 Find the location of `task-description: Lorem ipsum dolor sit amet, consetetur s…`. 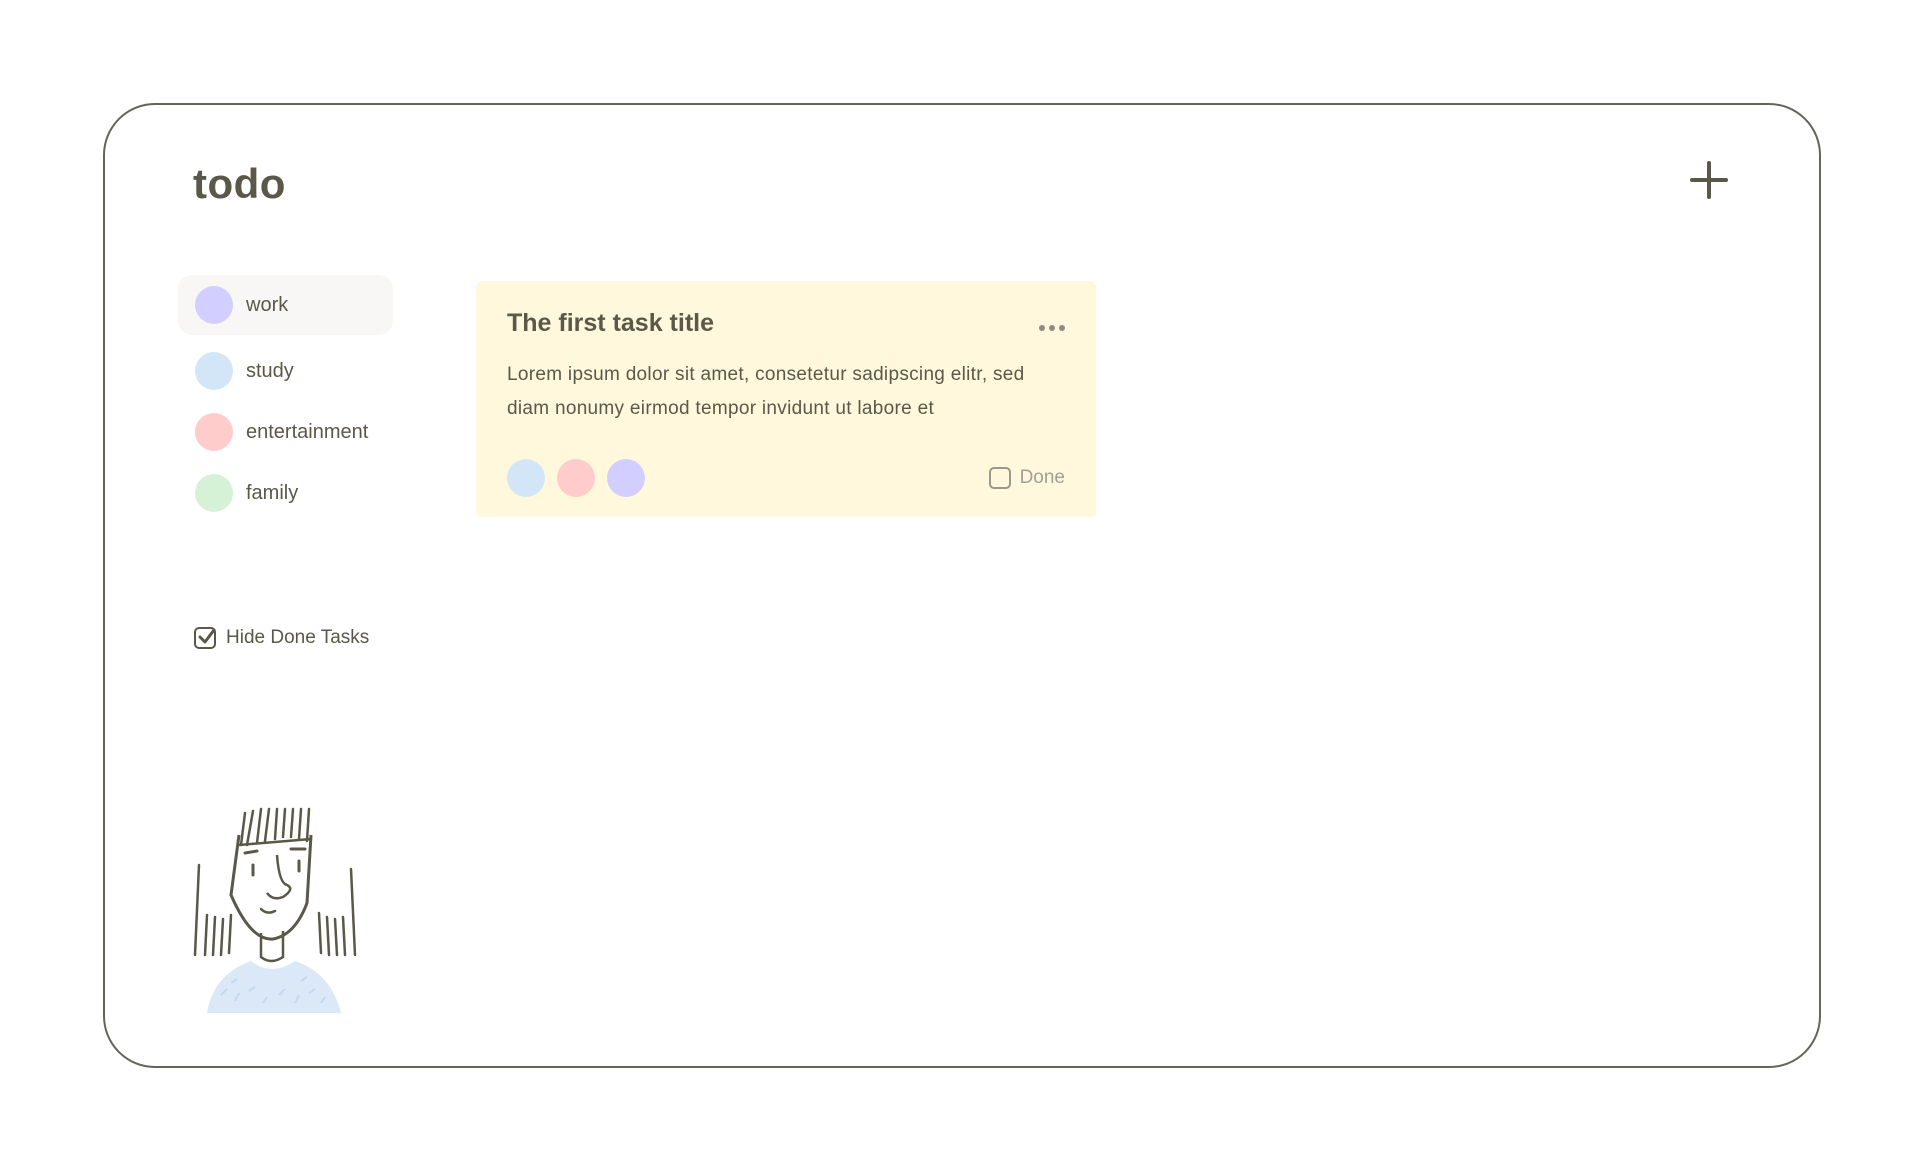

task-description: Lorem ipsum dolor sit amet, consetetur s… is located at coordinates (766, 391).